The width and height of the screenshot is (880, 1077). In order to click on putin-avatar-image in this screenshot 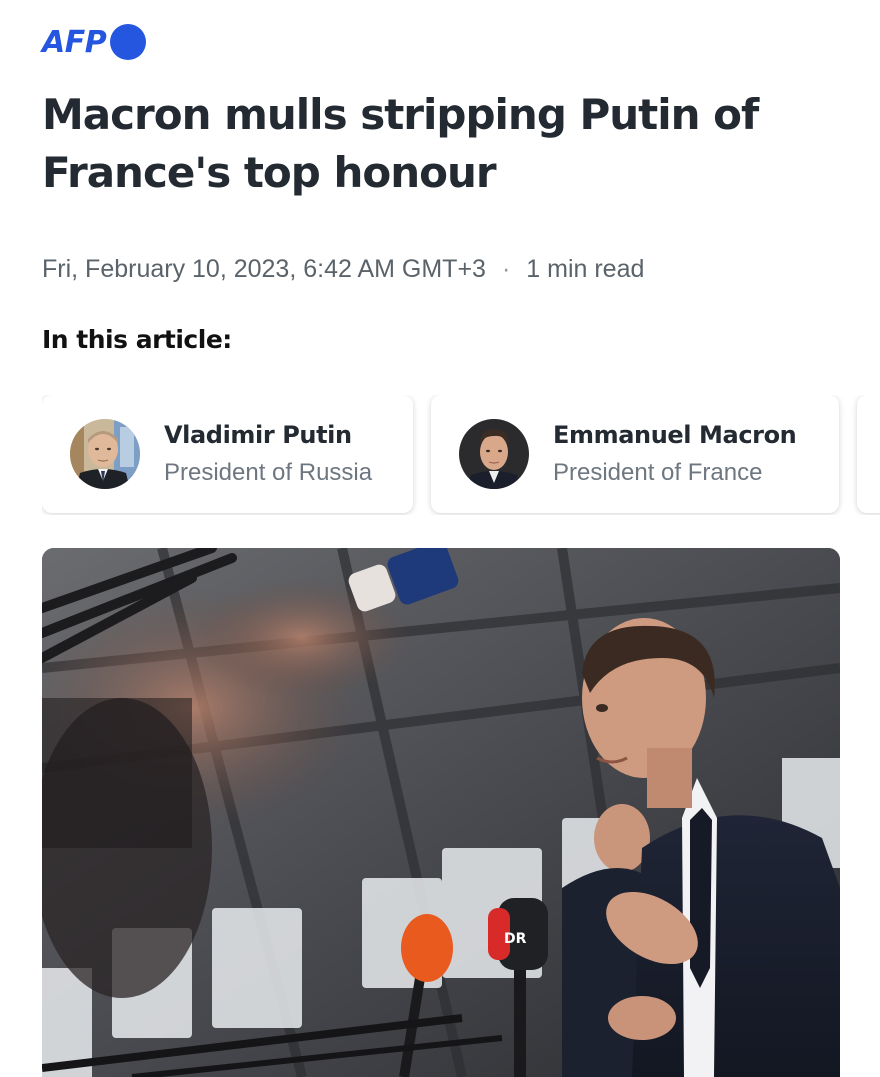, I will do `click(105, 454)`.